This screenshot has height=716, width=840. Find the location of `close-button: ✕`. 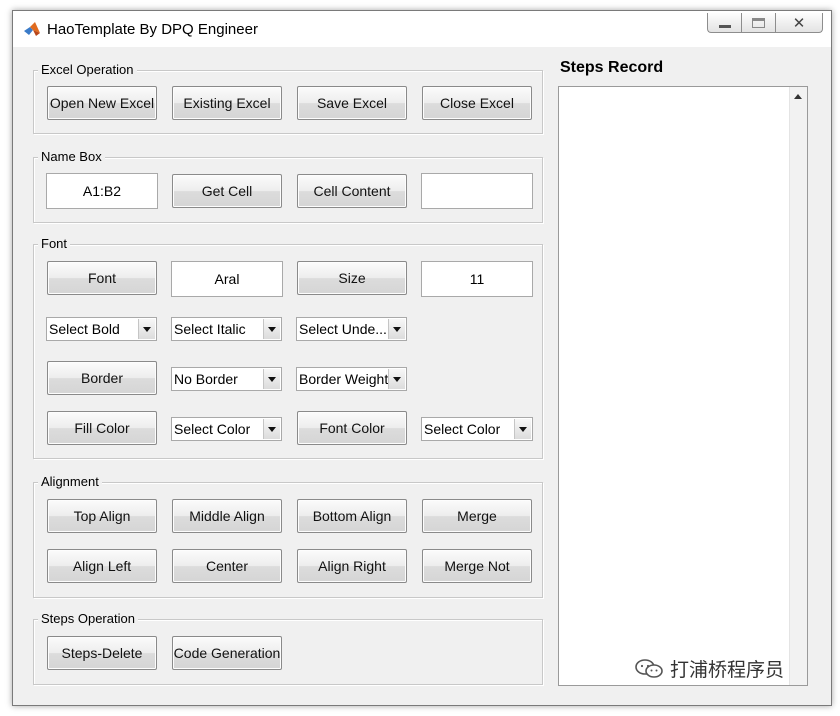

close-button: ✕ is located at coordinates (799, 23).